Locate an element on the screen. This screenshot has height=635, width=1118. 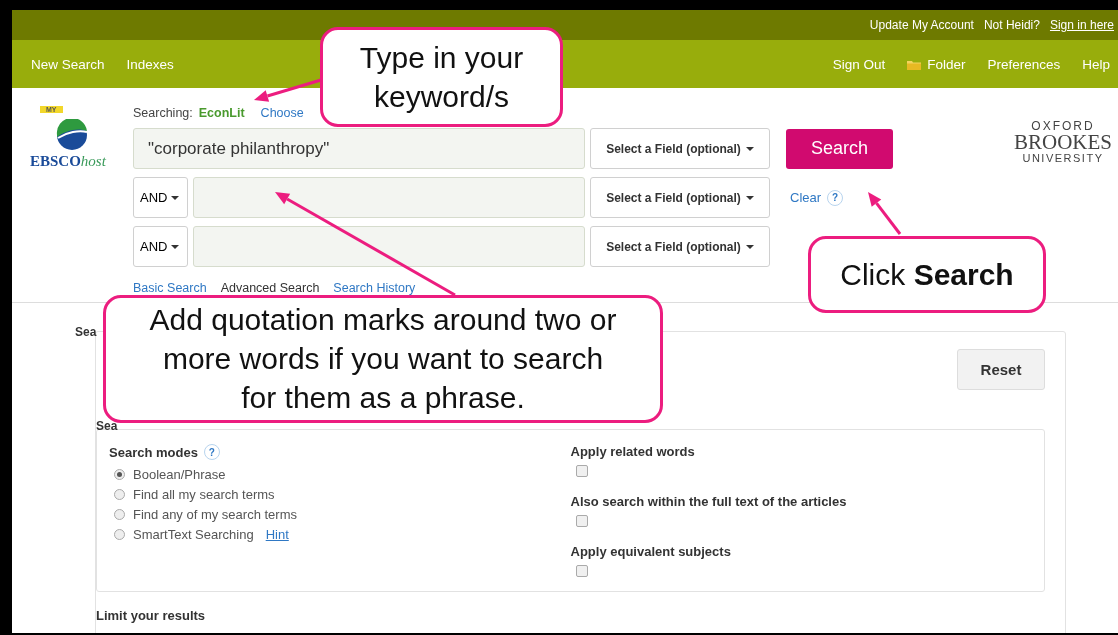
callout: Click Search is located at coordinates (927, 274).